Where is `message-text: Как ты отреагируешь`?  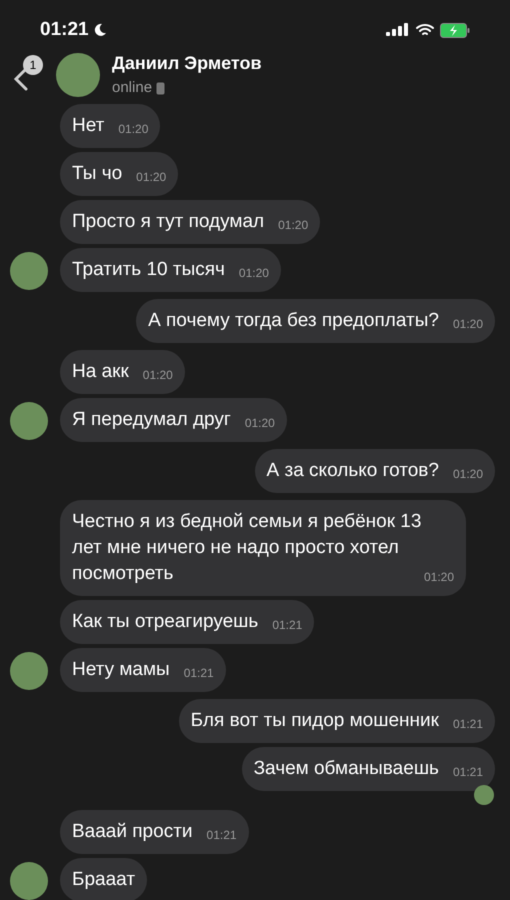
message-text: Как ты отреагируешь is located at coordinates (165, 621).